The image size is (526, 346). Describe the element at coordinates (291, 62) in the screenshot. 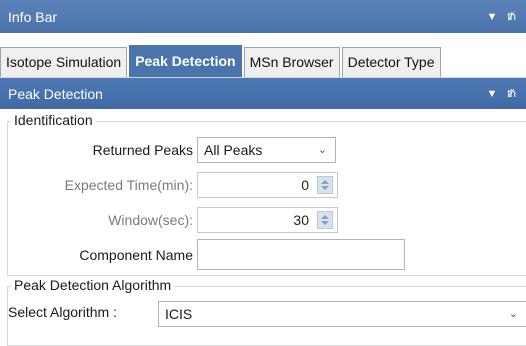

I see `tab-msn-browser: MSn Browser` at that location.